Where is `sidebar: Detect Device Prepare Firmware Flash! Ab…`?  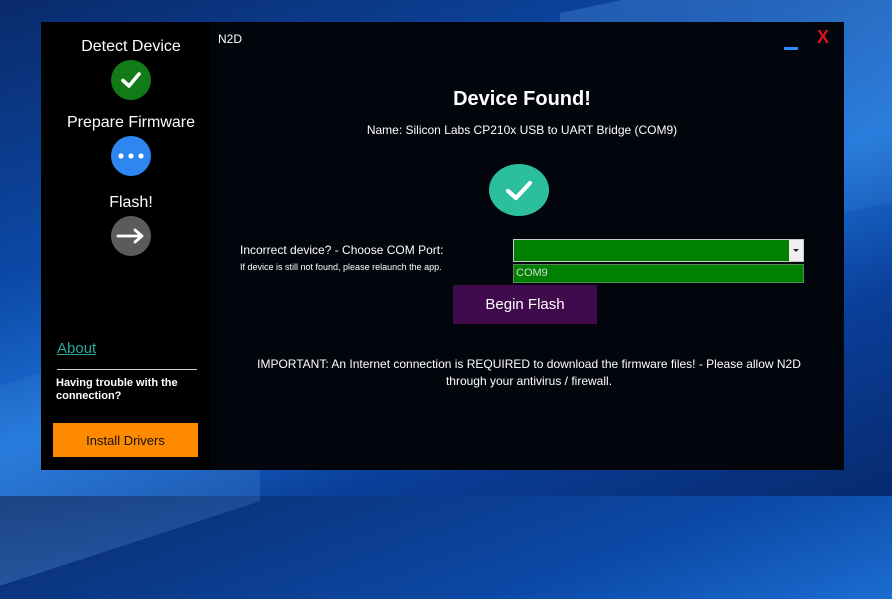
sidebar: Detect Device Prepare Firmware Flash! Ab… is located at coordinates (126, 246).